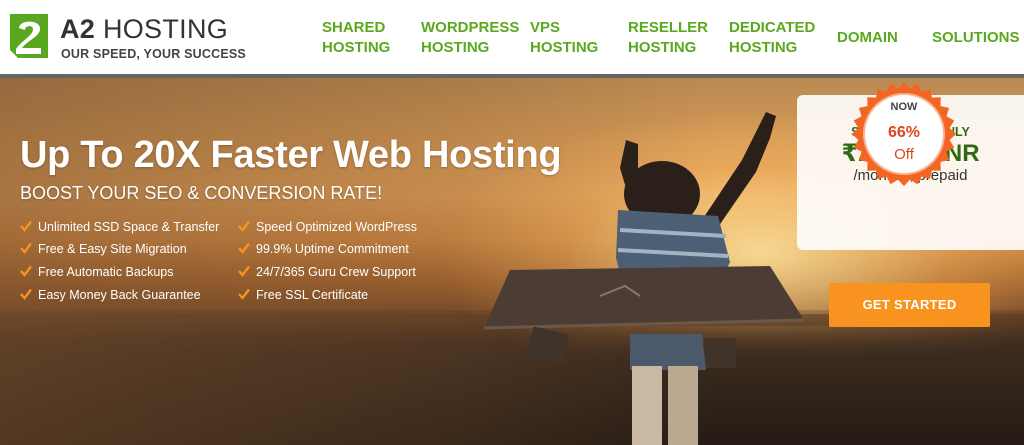 This screenshot has height=445, width=1024. I want to click on badge-now-label: NOW, so click(904, 107).